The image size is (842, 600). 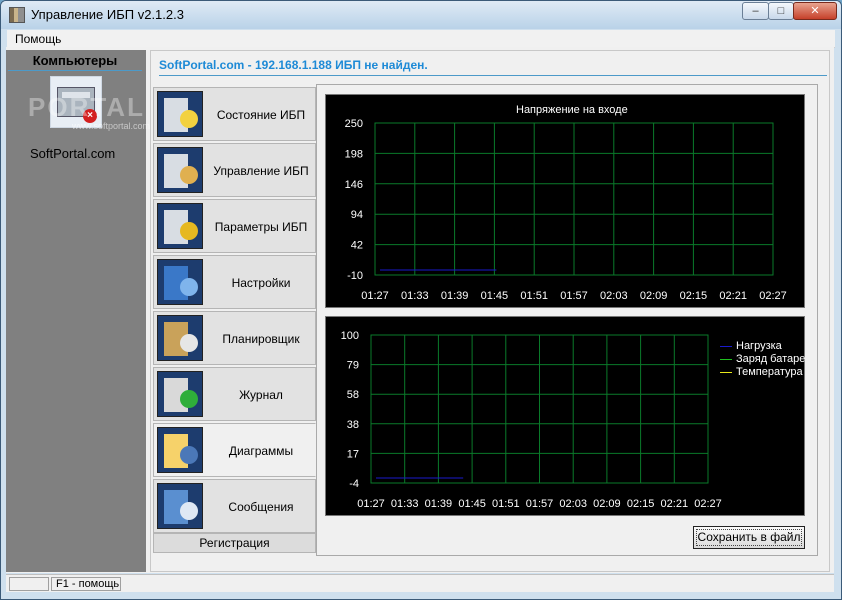 I want to click on legend-temperature: Температура, so click(x=761, y=372).